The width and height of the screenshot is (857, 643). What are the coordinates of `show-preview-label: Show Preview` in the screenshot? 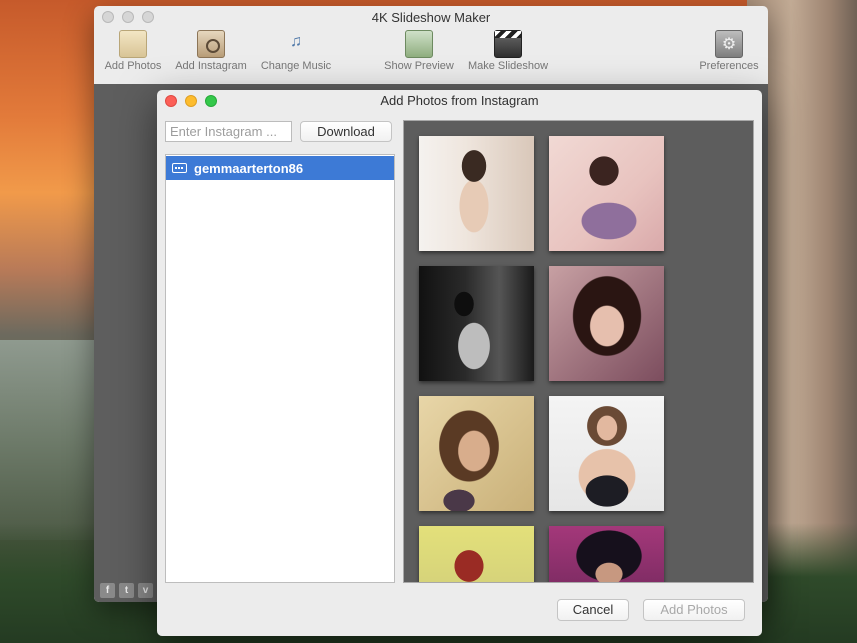 It's located at (419, 66).